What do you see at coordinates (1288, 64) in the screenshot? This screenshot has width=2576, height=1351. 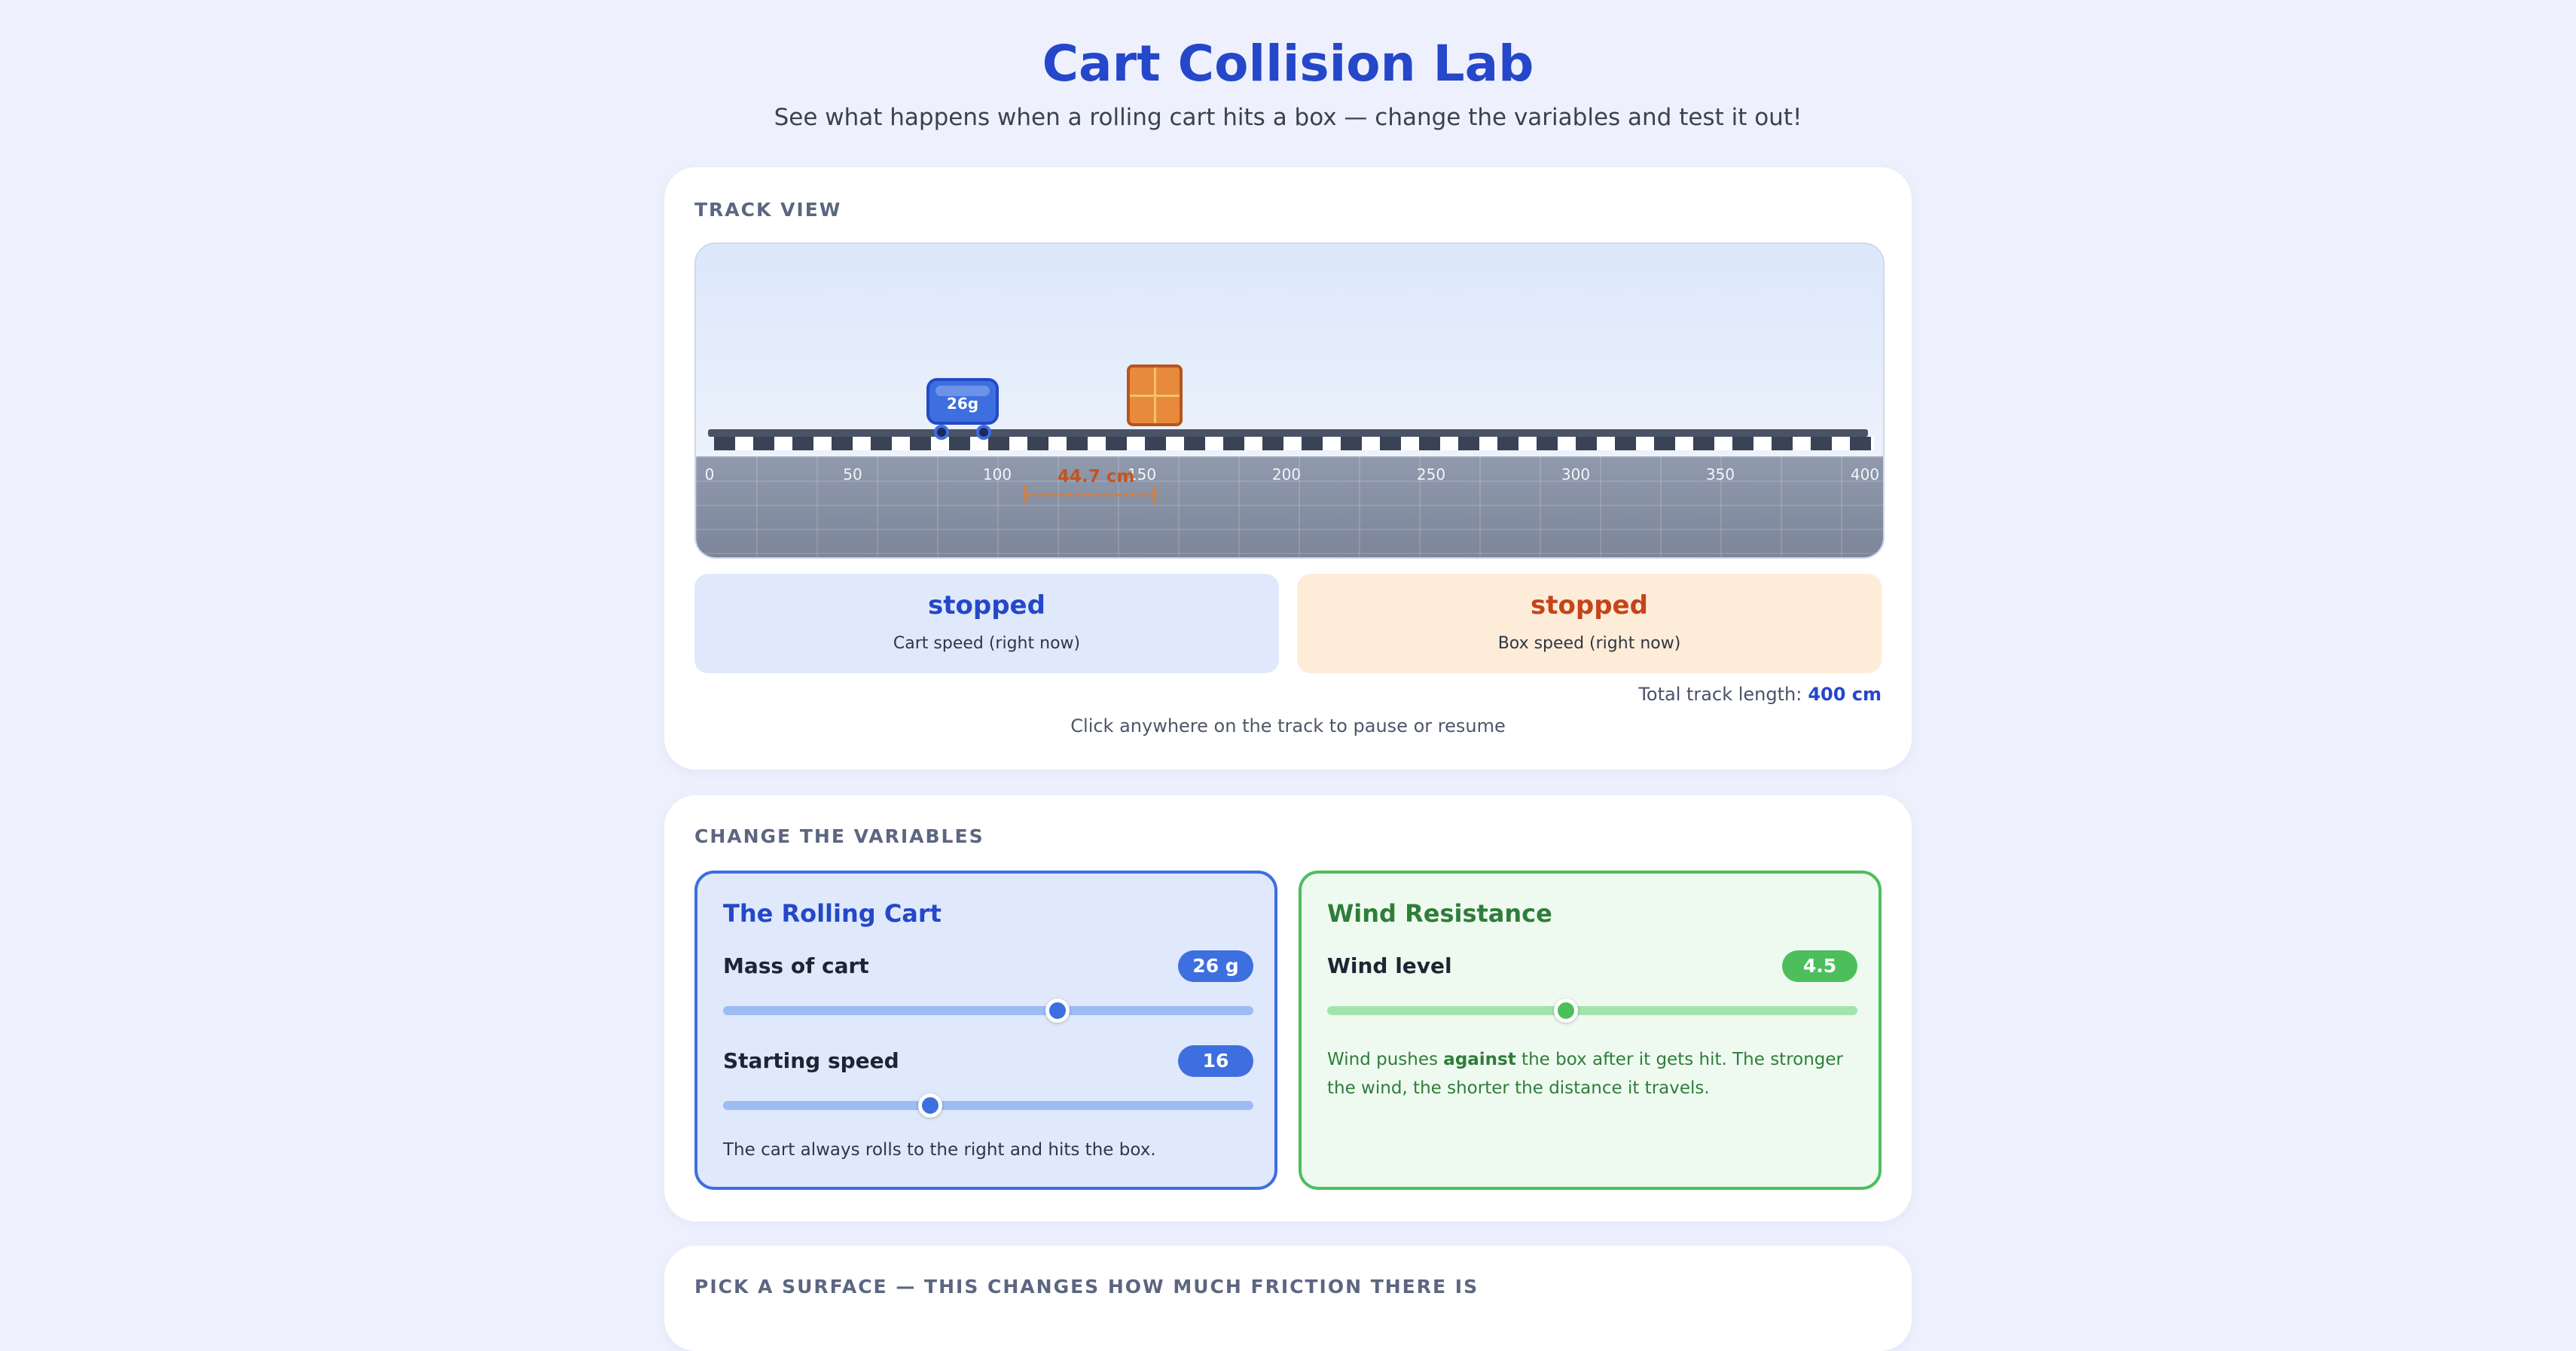 I see `page-title: Cart Collision Lab` at bounding box center [1288, 64].